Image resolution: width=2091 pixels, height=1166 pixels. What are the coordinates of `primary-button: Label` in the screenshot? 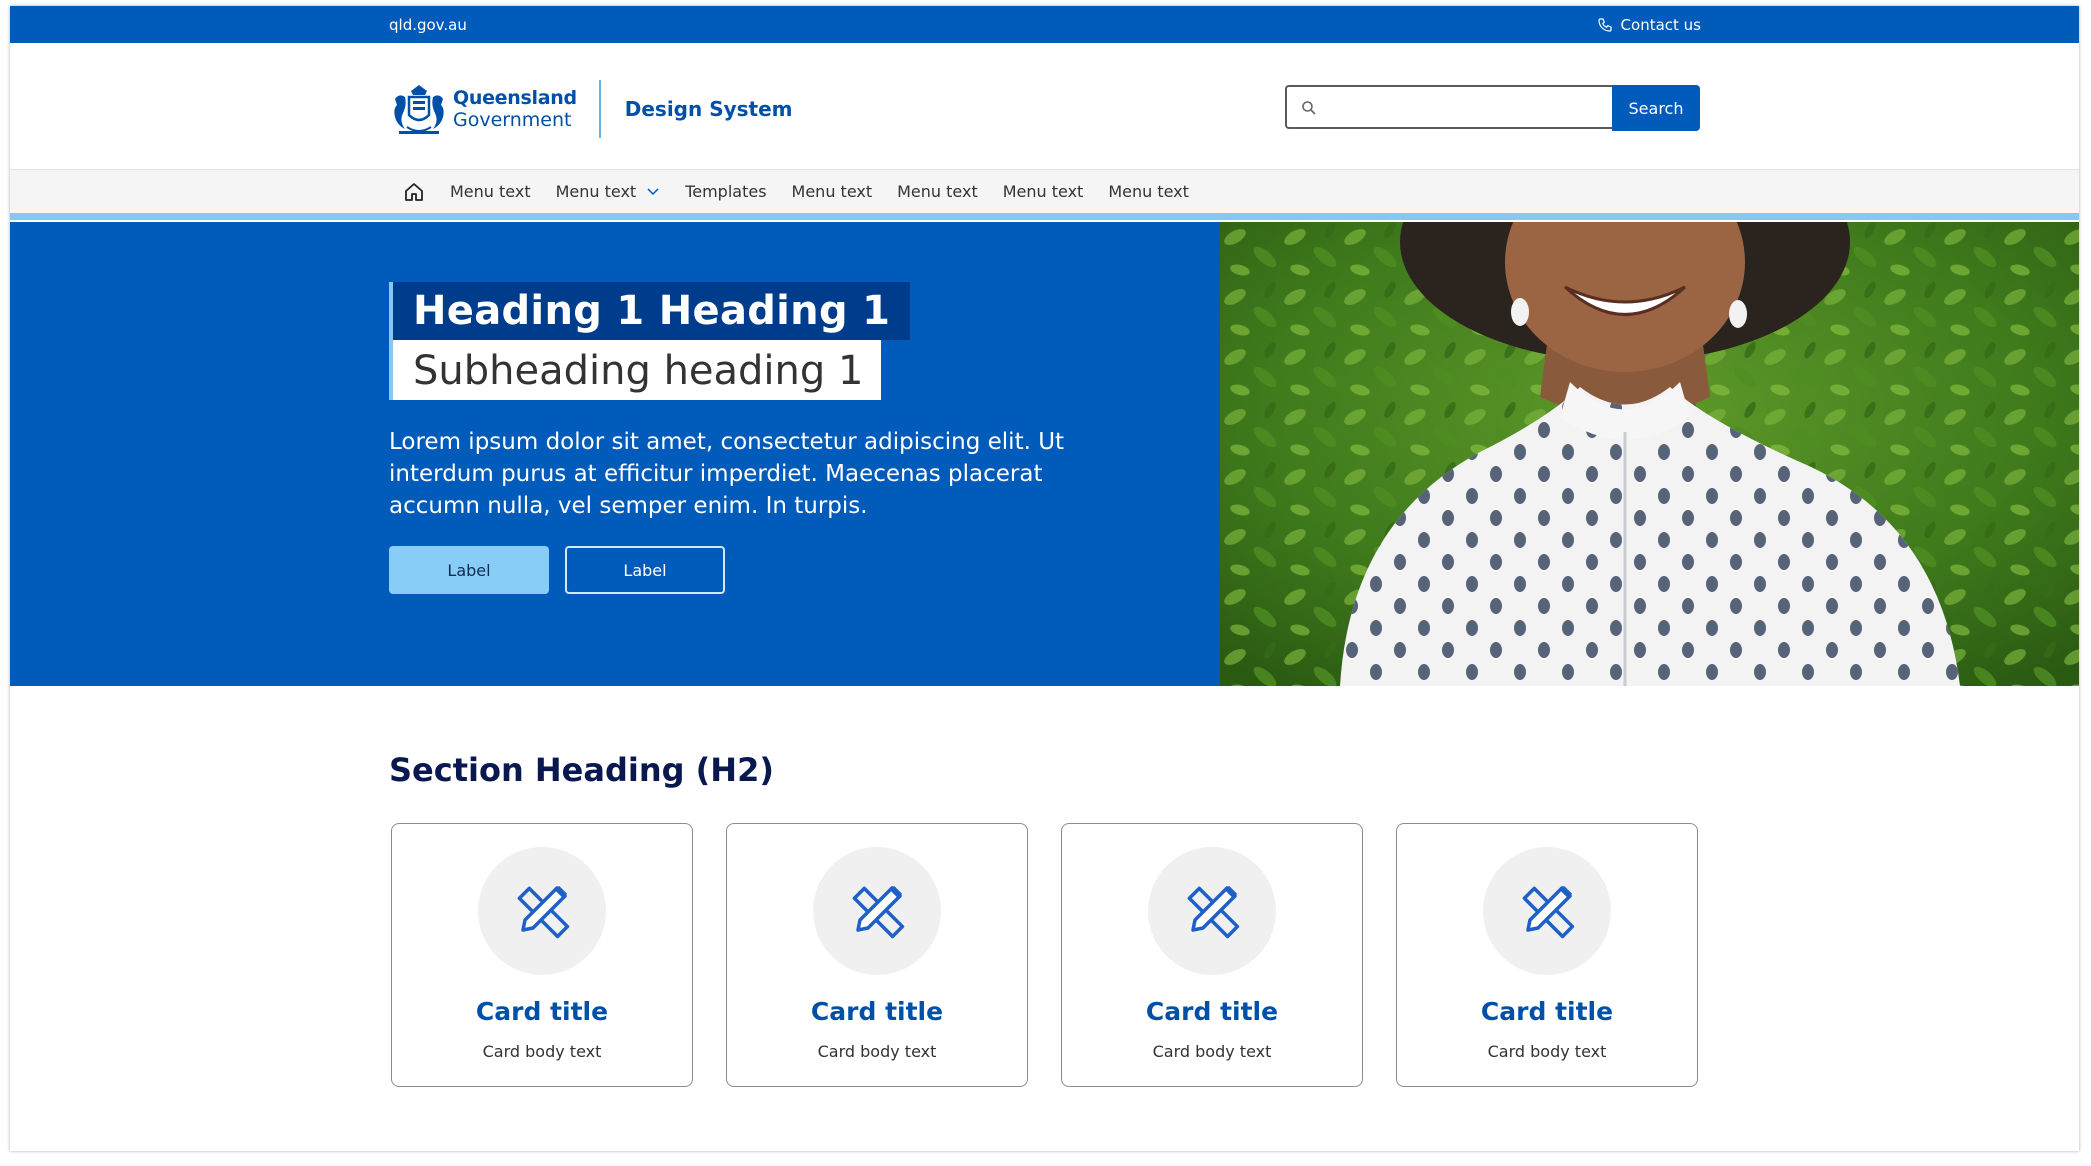 It's located at (469, 570).